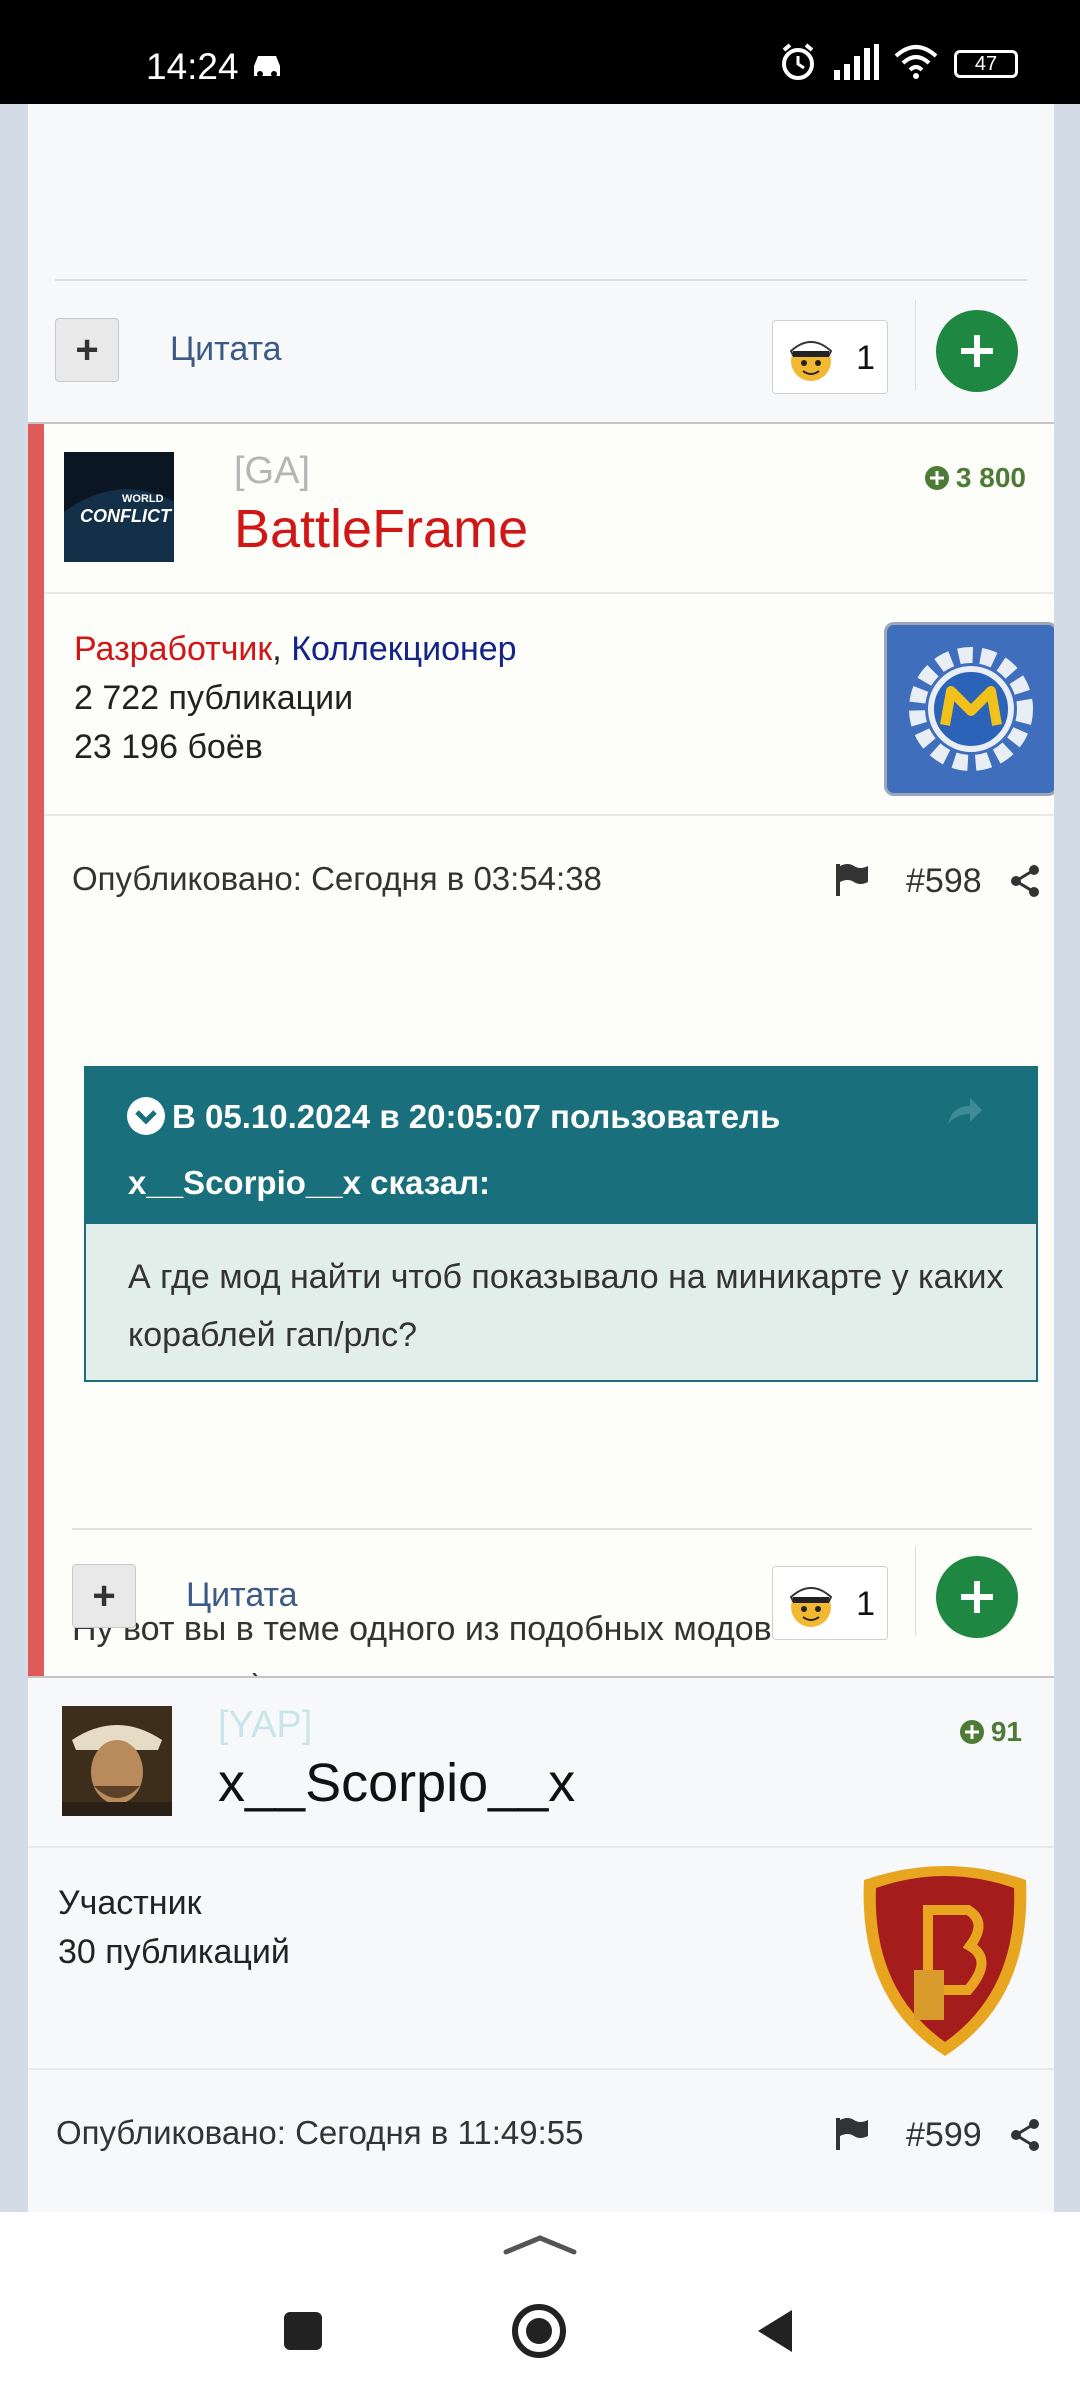 The height and width of the screenshot is (2400, 1080). What do you see at coordinates (146, 1116) in the screenshot?
I see `collapse-chevron-icon` at bounding box center [146, 1116].